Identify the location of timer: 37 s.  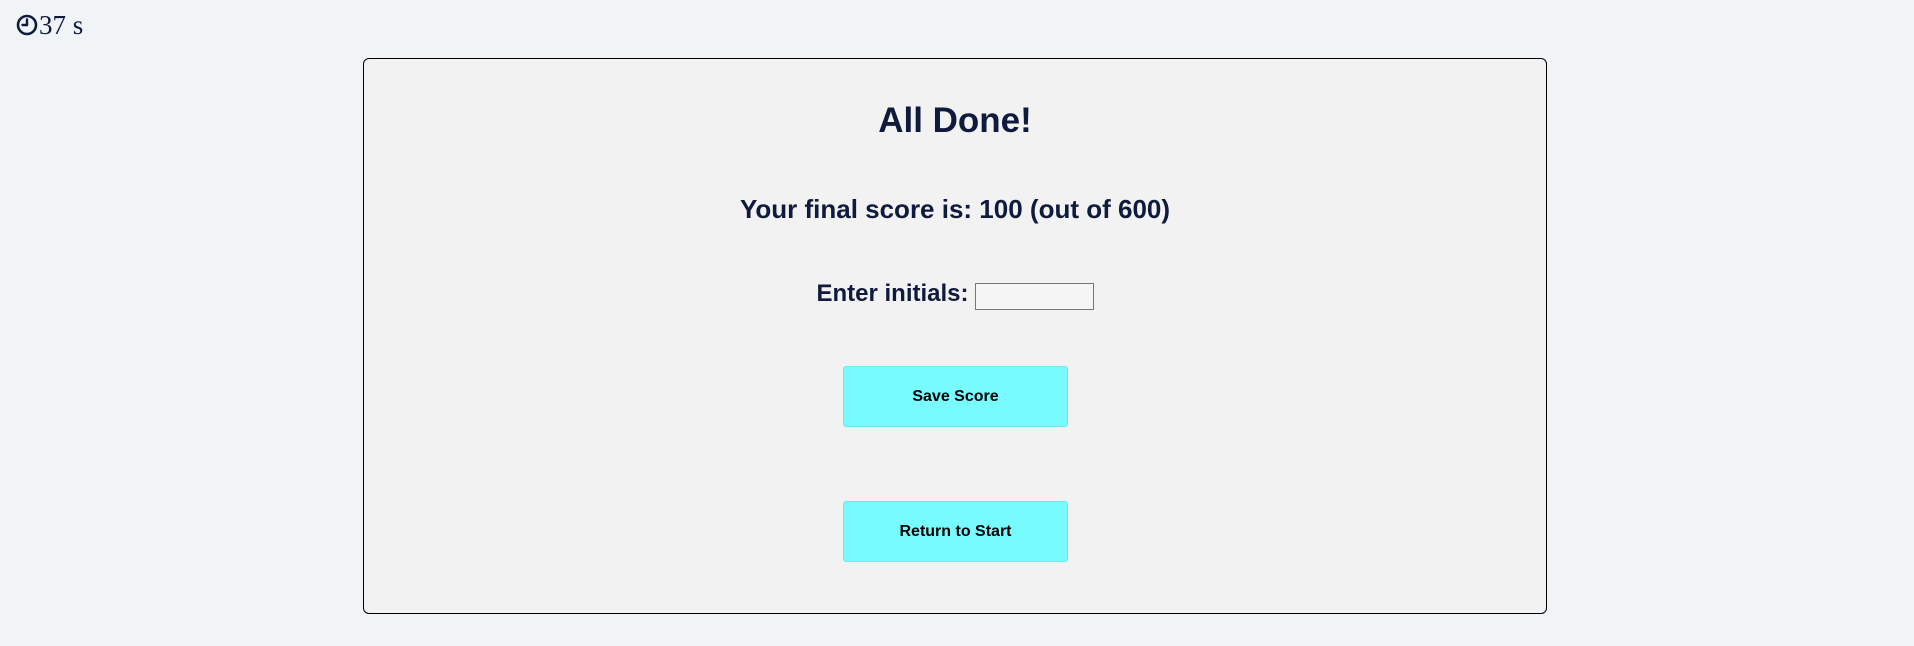
(49, 25).